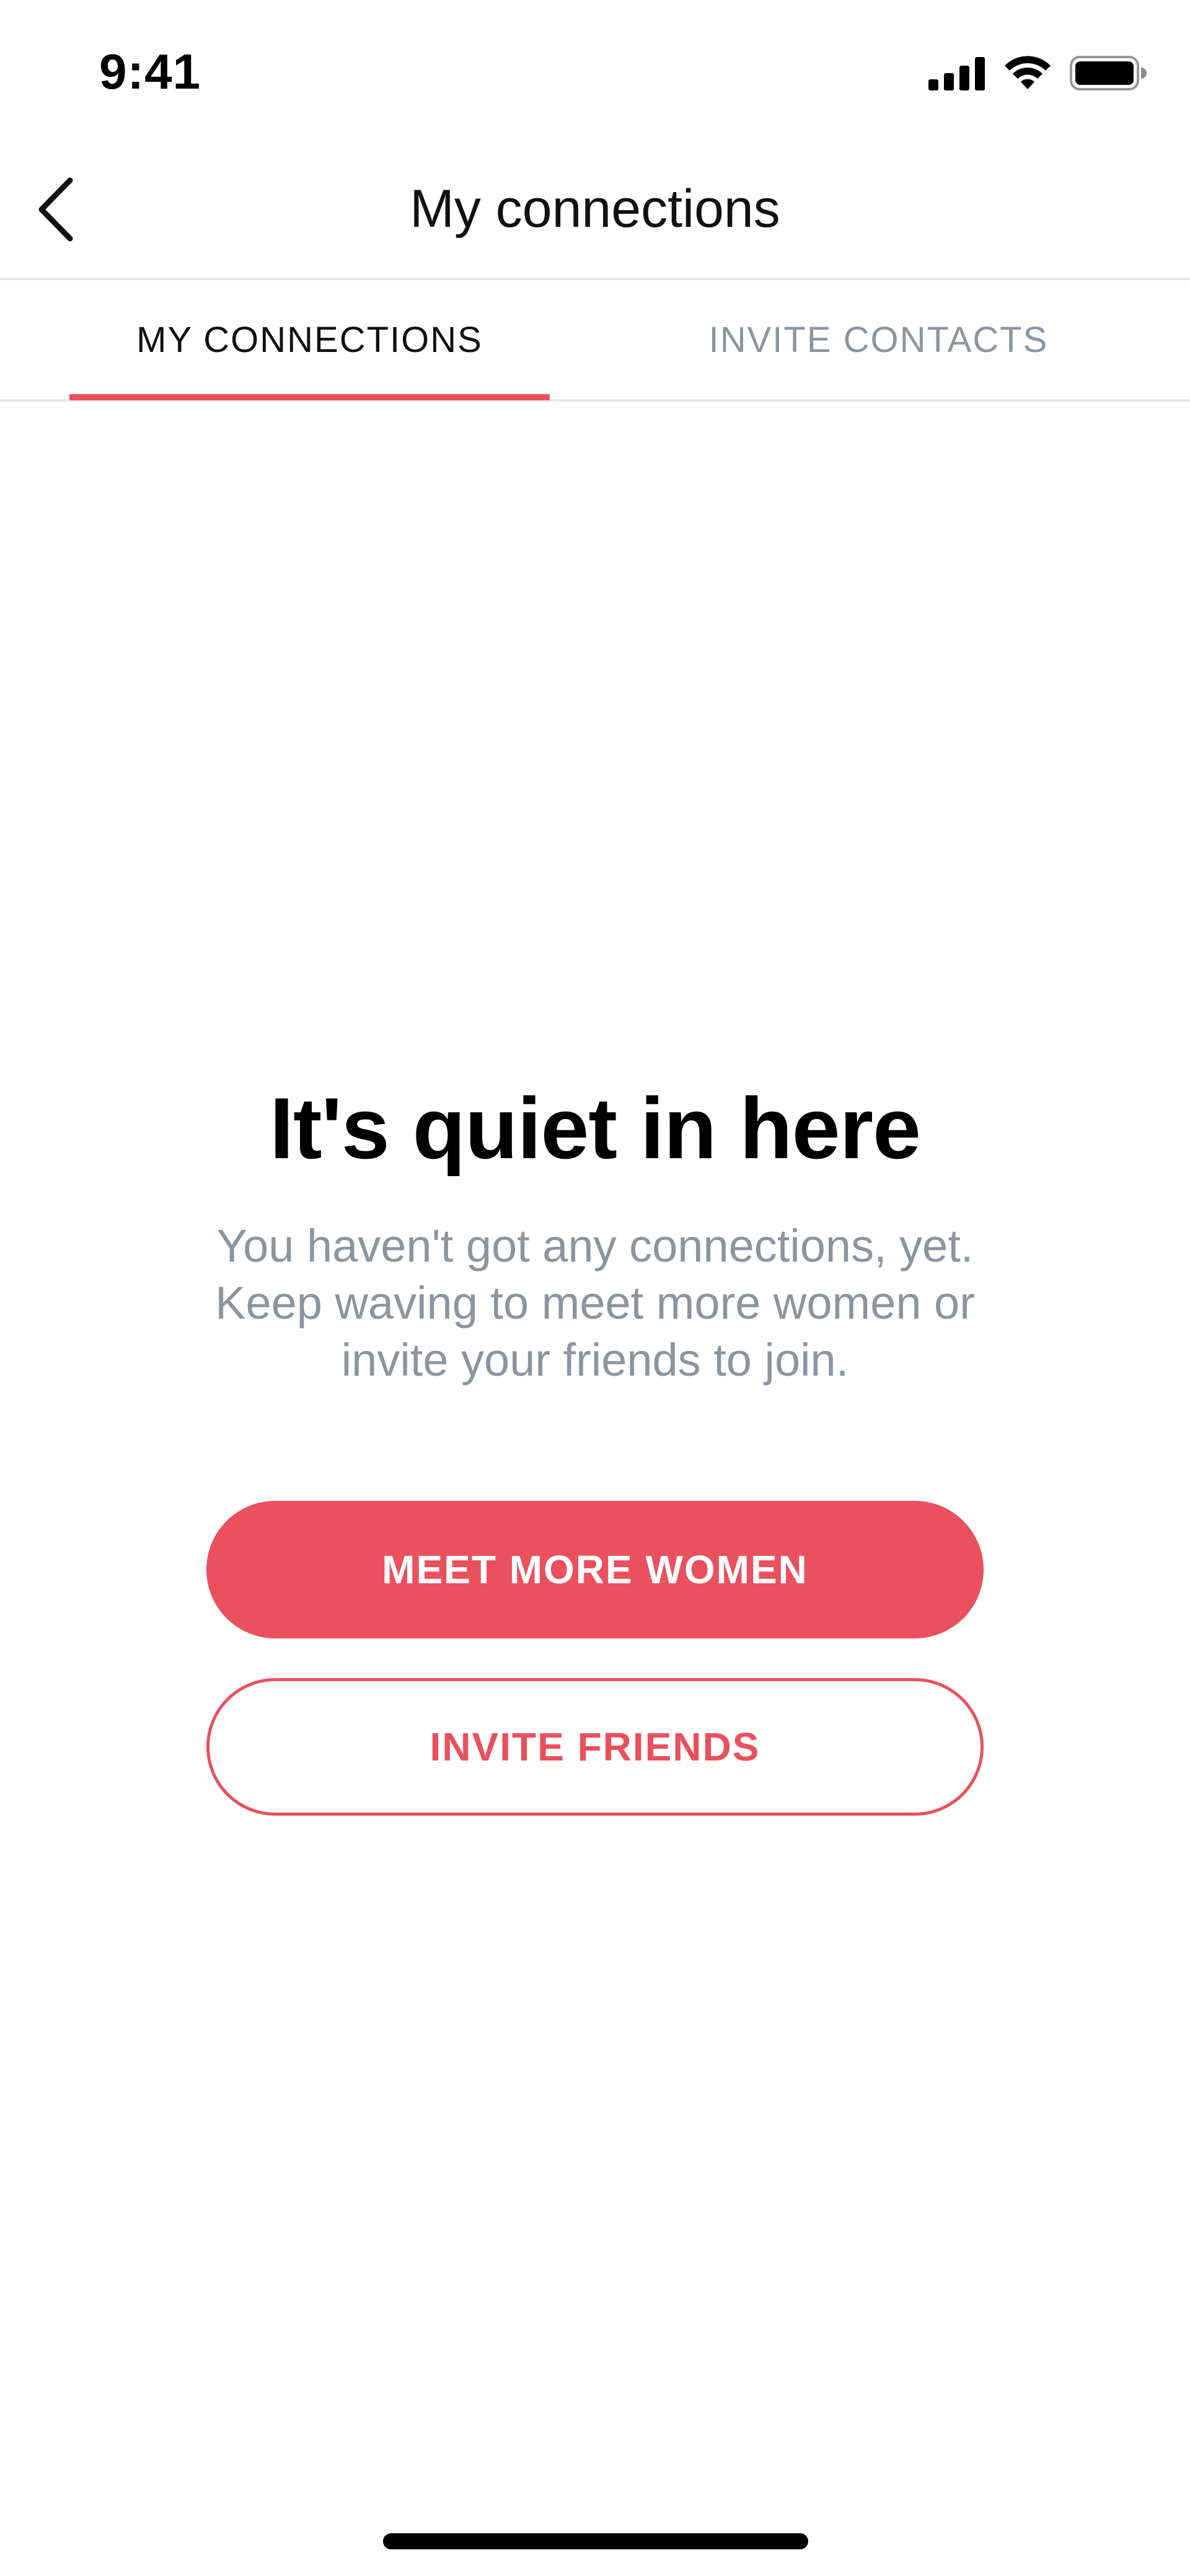 The height and width of the screenshot is (2576, 1190). What do you see at coordinates (1108, 75) in the screenshot?
I see `battery-icon` at bounding box center [1108, 75].